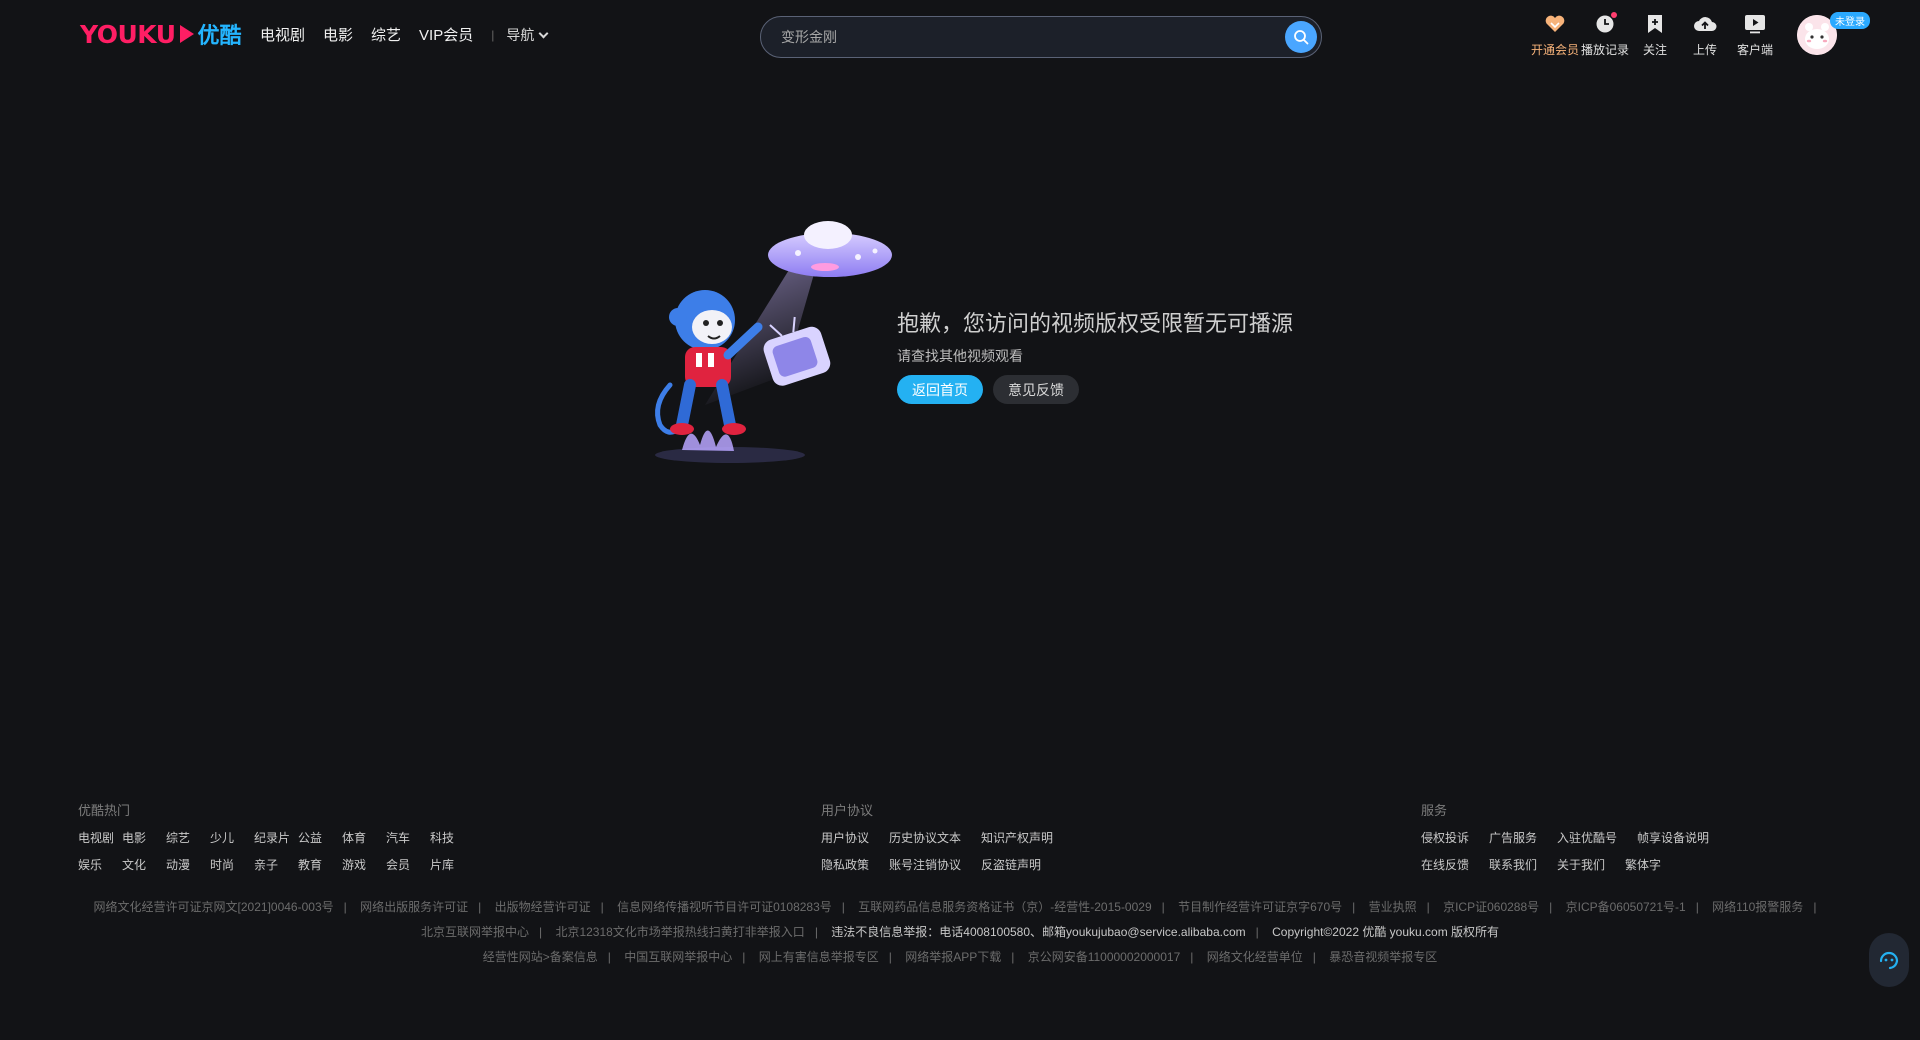 This screenshot has height=1040, width=1920. I want to click on footer-link: 知识产权声明, so click(1021, 837).